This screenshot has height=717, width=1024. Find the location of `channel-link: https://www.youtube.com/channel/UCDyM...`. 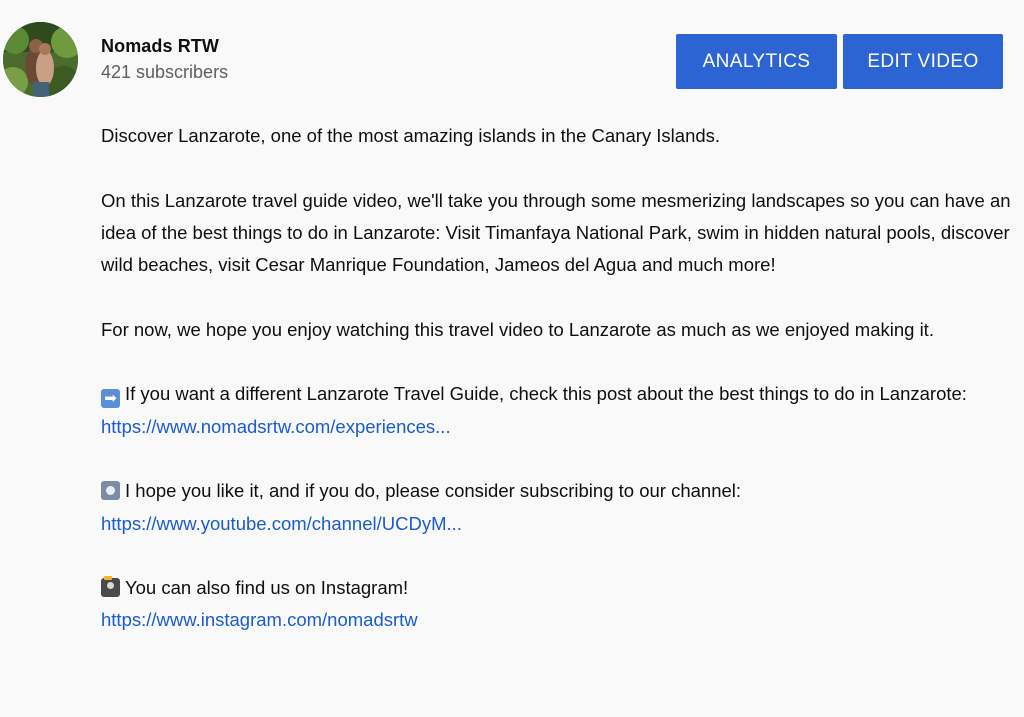

channel-link: https://www.youtube.com/channel/UCDyM... is located at coordinates (281, 523).